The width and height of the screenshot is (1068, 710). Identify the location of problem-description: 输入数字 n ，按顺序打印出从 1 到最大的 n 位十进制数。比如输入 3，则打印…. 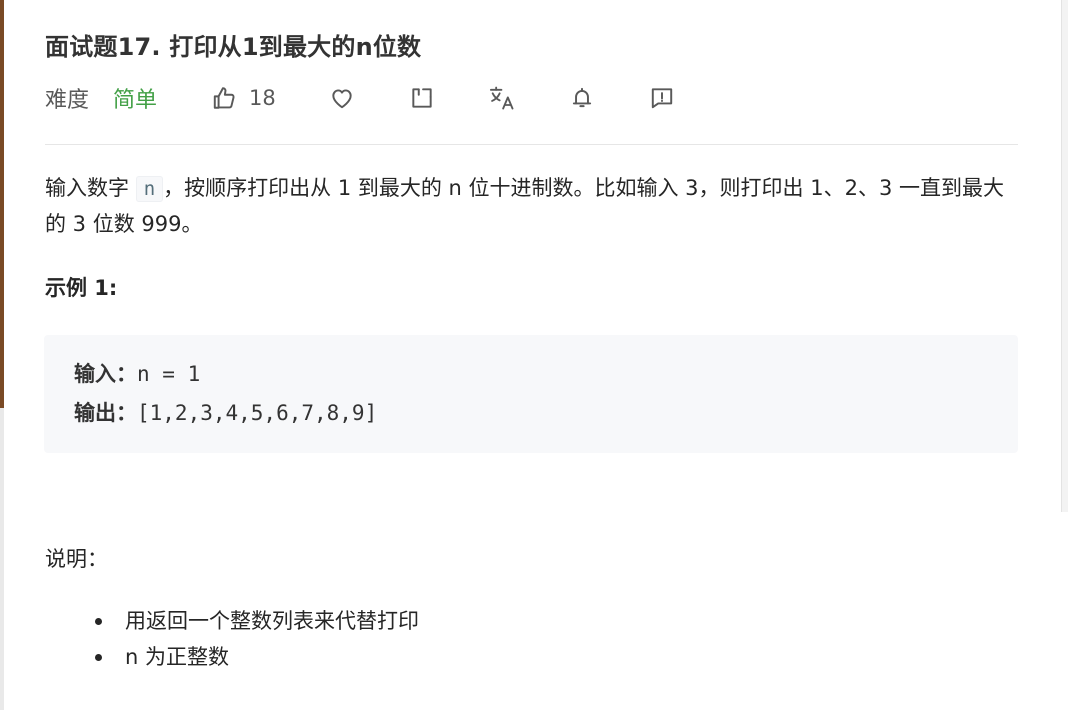
(532, 206).